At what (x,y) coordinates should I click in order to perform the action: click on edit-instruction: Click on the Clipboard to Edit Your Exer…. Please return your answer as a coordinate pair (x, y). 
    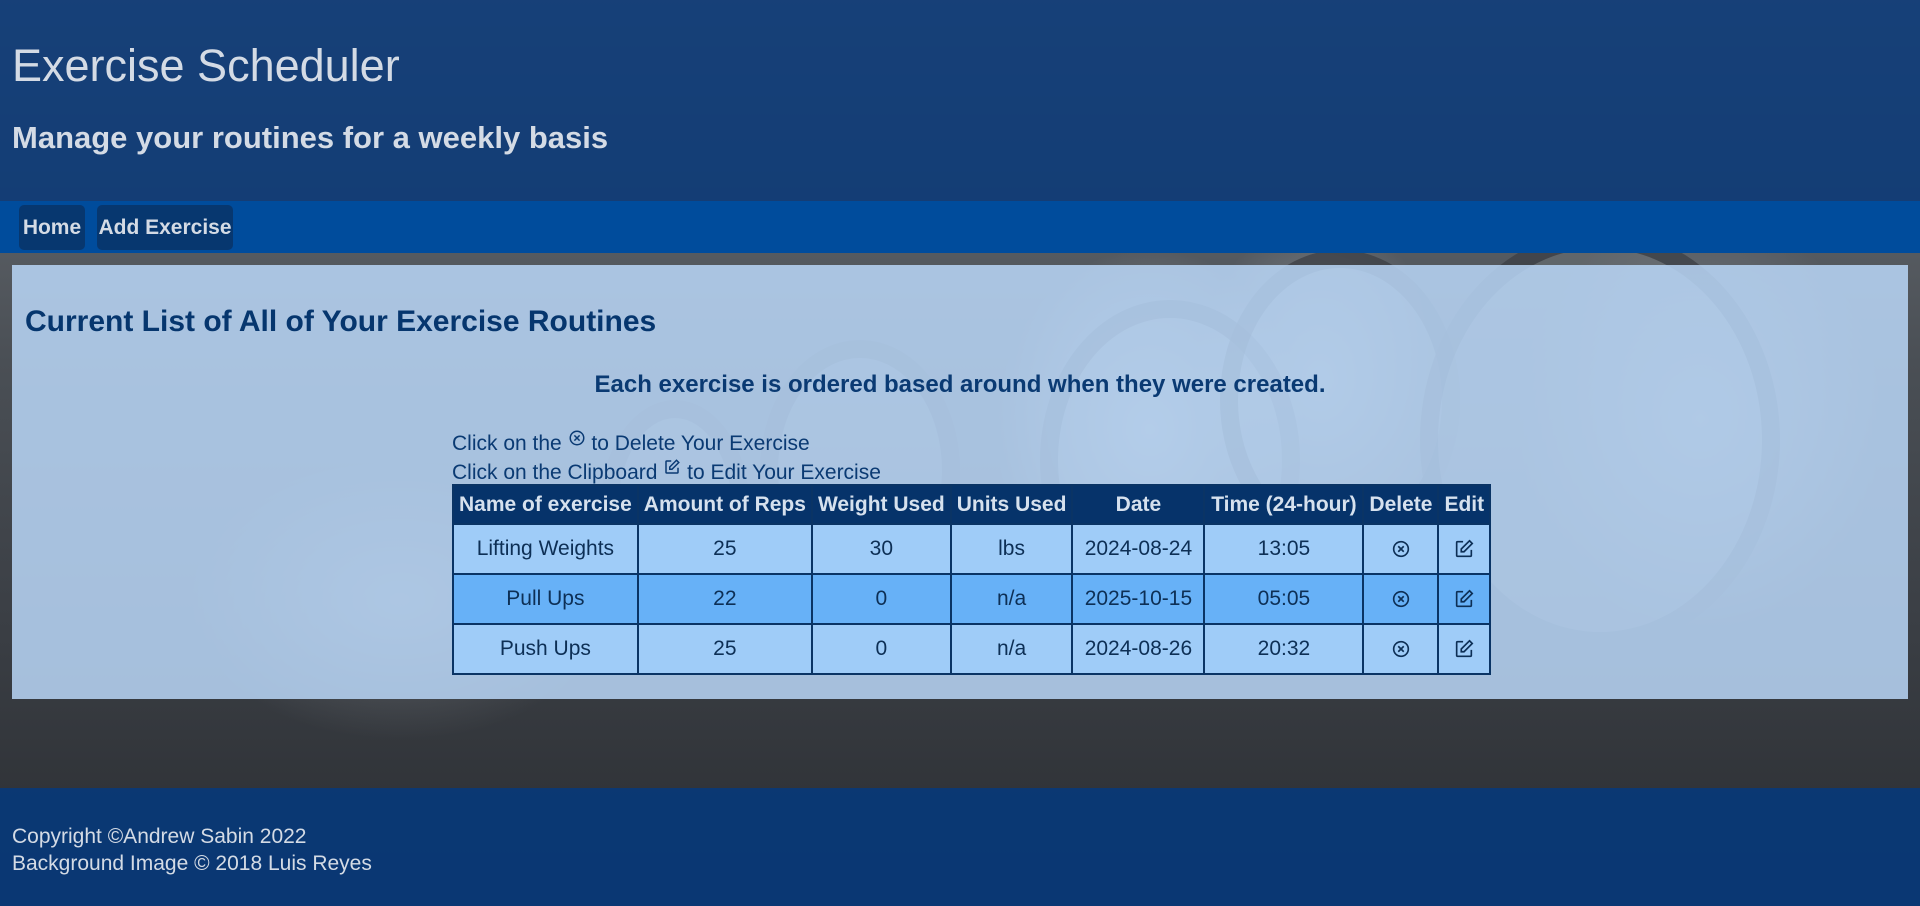
    Looking at the image, I should click on (666, 472).